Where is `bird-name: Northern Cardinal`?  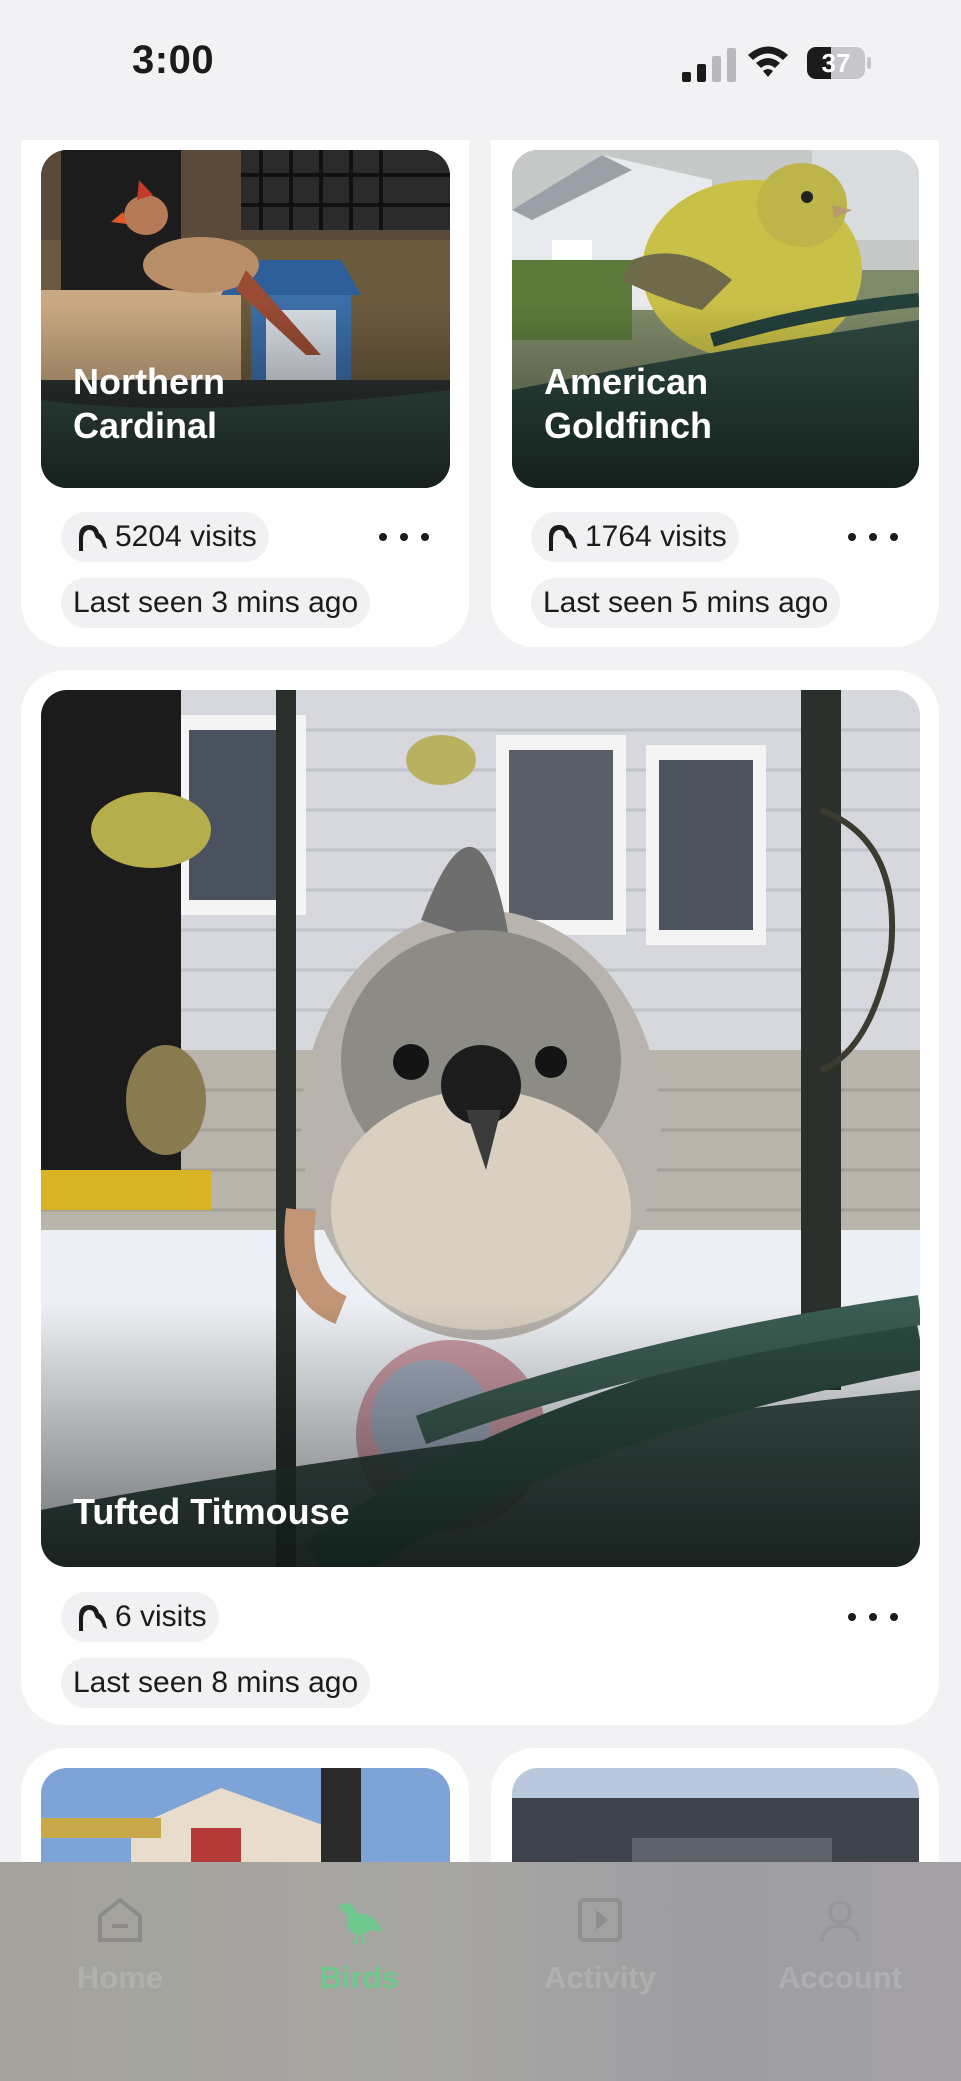 bird-name: Northern Cardinal is located at coordinates (149, 403).